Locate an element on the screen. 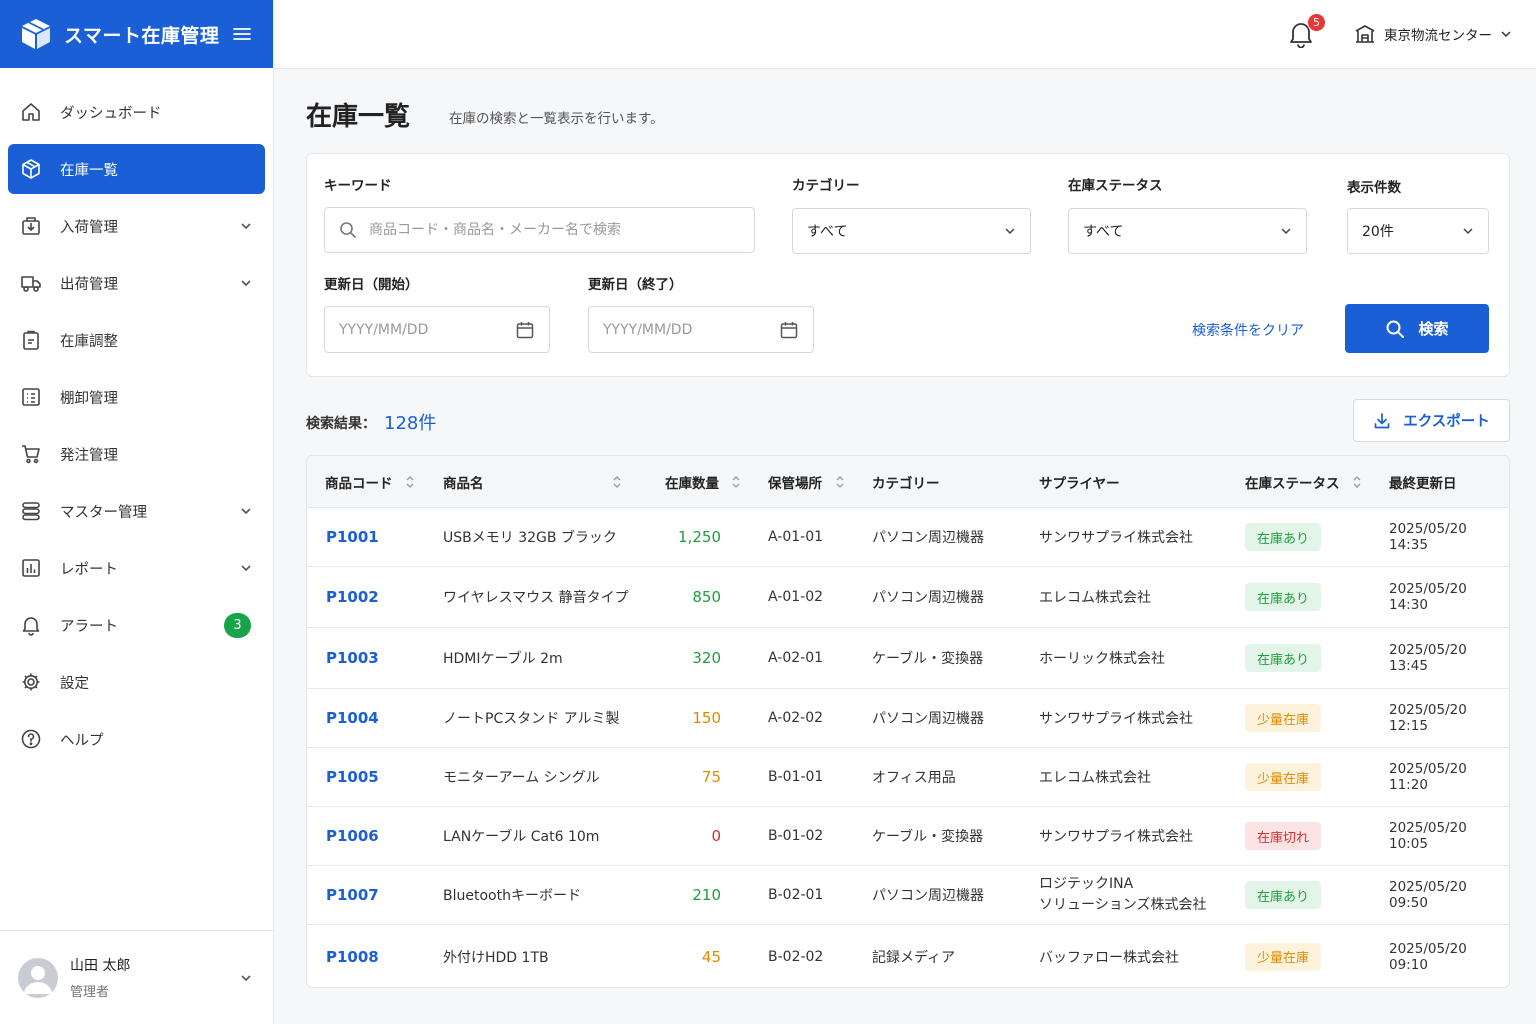 This screenshot has height=1024, width=1536. cell-product-code-link: P1002 is located at coordinates (352, 597).